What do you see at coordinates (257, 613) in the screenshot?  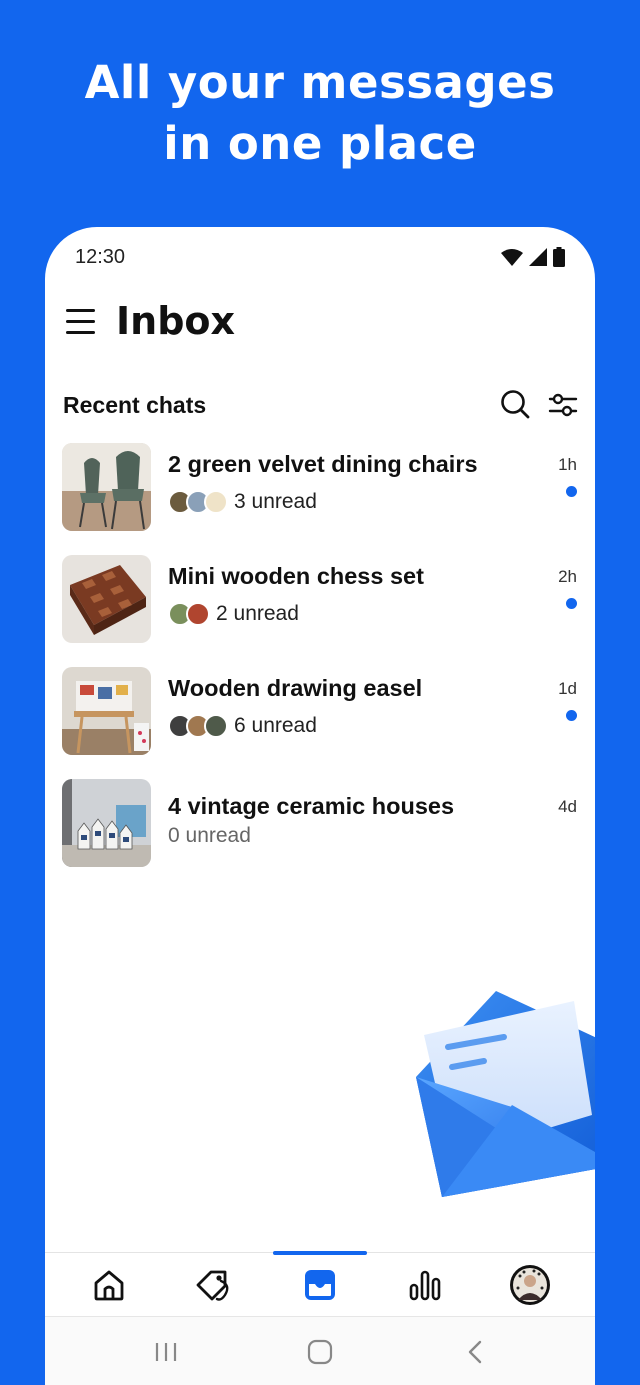 I see `unread-count: 2 unread` at bounding box center [257, 613].